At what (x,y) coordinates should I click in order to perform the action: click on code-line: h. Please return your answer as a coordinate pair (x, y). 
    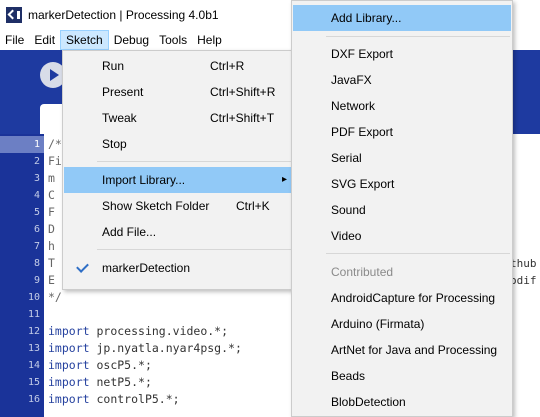
    Looking at the image, I should click on (51, 246).